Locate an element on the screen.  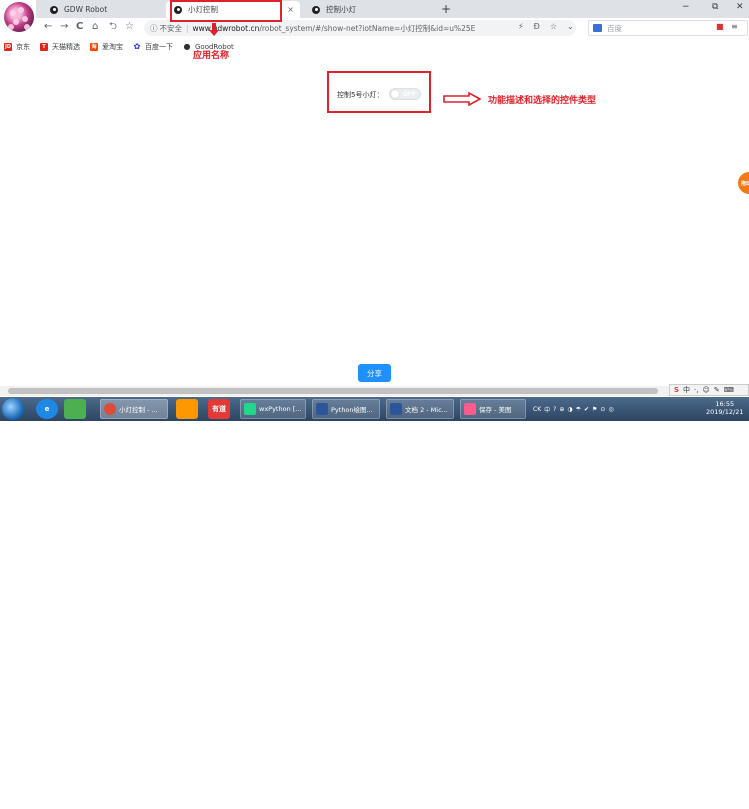
url-host: www.gdwrobot.cn is located at coordinates (226, 28).